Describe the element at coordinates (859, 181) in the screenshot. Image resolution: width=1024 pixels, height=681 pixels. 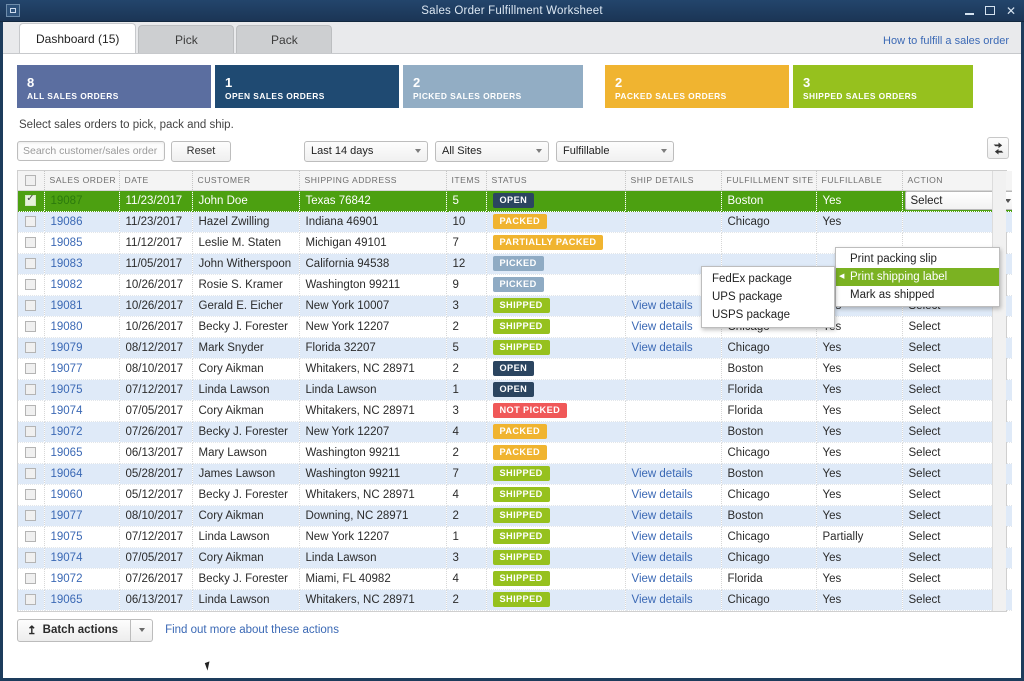
I see `column-header-fulfillable: FULFILLABLE` at that location.